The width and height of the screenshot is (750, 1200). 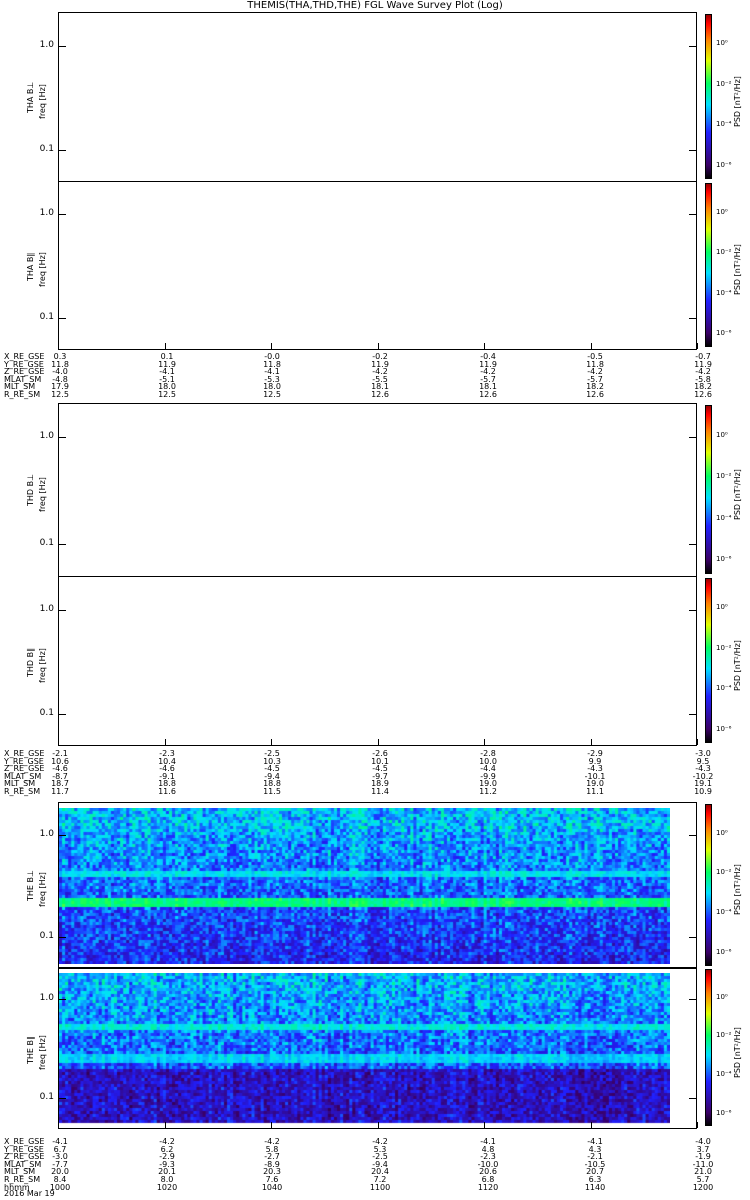 I want to click on ephem-value: 11.7, so click(x=60, y=791).